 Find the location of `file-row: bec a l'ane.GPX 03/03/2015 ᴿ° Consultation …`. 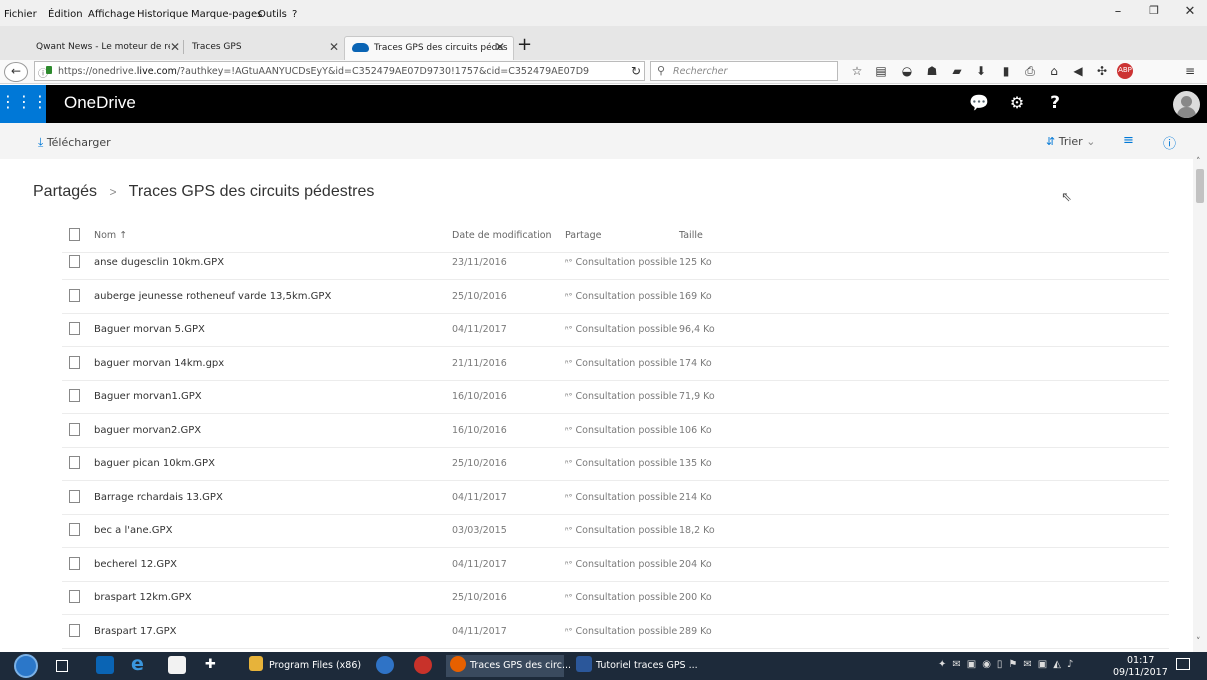

file-row: bec a l'ane.GPX 03/03/2015 ᴿ° Consultation … is located at coordinates (615, 531).